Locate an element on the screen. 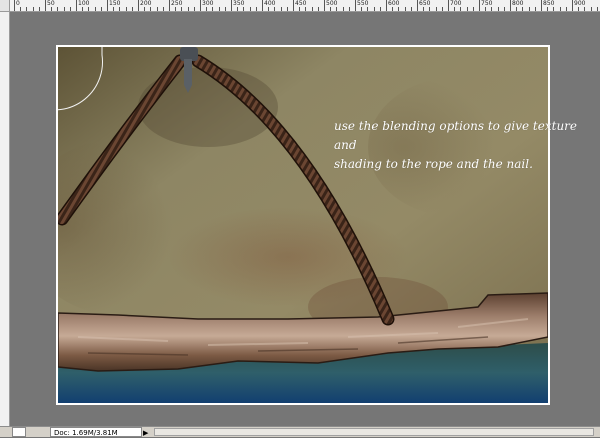  ruler-label: 400 is located at coordinates (270, 3).